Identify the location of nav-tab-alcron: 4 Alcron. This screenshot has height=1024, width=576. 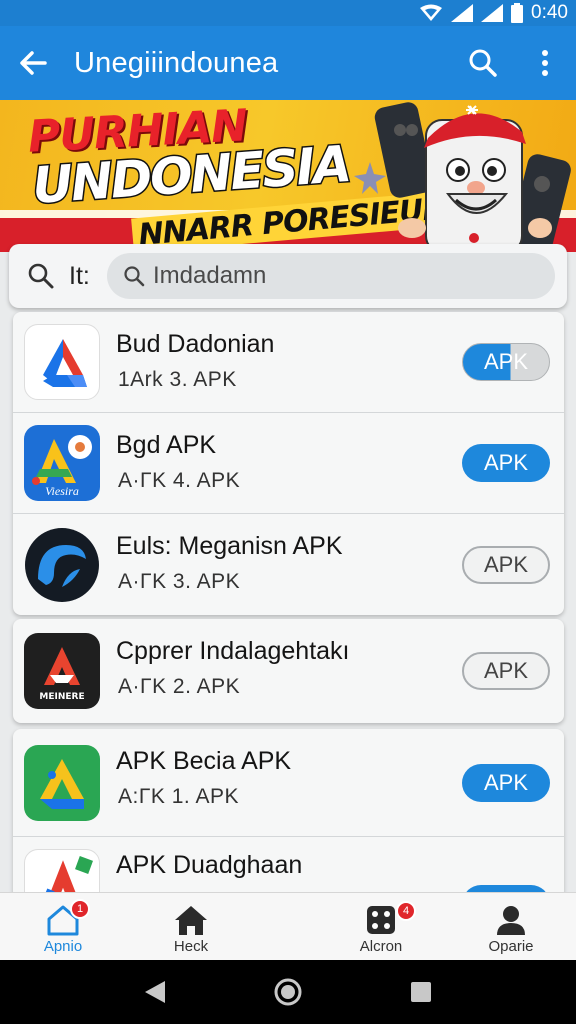
(381, 926).